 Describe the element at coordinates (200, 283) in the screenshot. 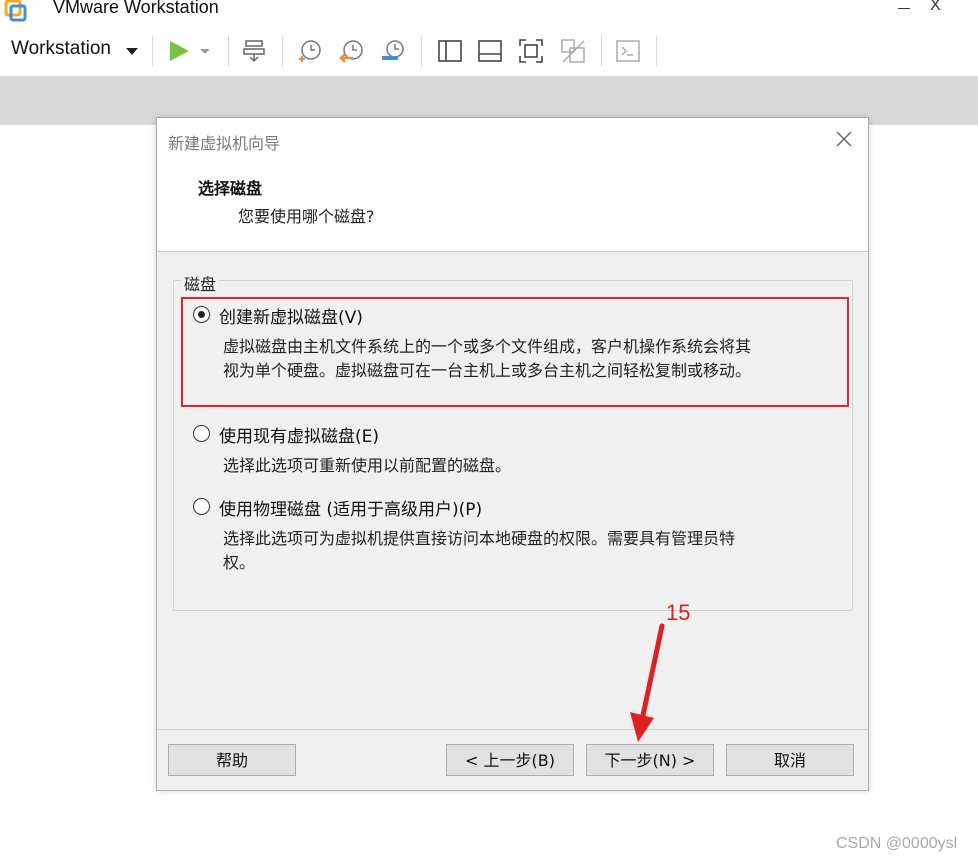

I see `disk-group-label: 磁盘` at that location.